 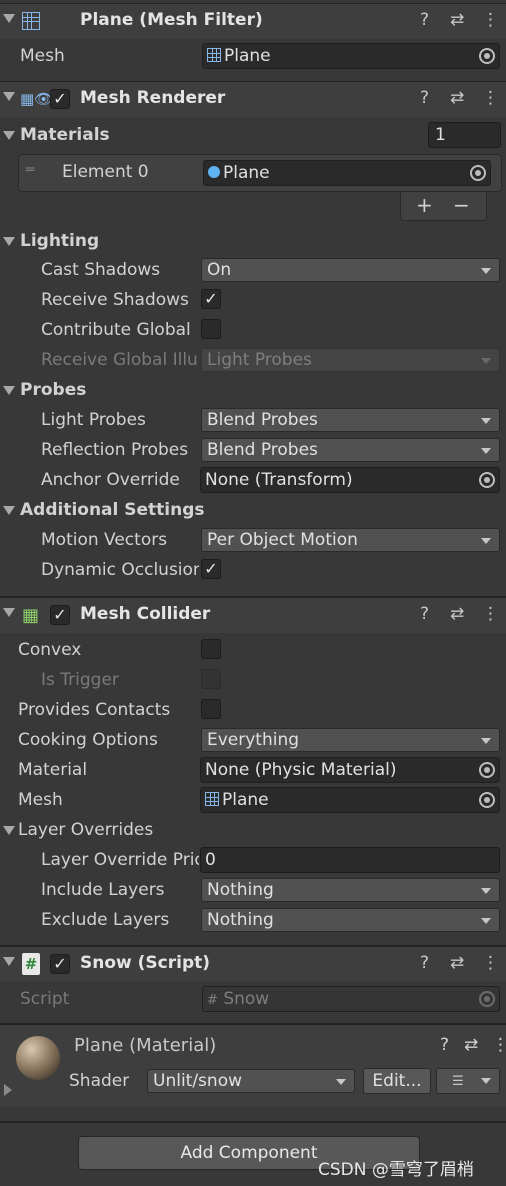 What do you see at coordinates (350, 800) in the screenshot?
I see `collider-mesh-field: Plane` at bounding box center [350, 800].